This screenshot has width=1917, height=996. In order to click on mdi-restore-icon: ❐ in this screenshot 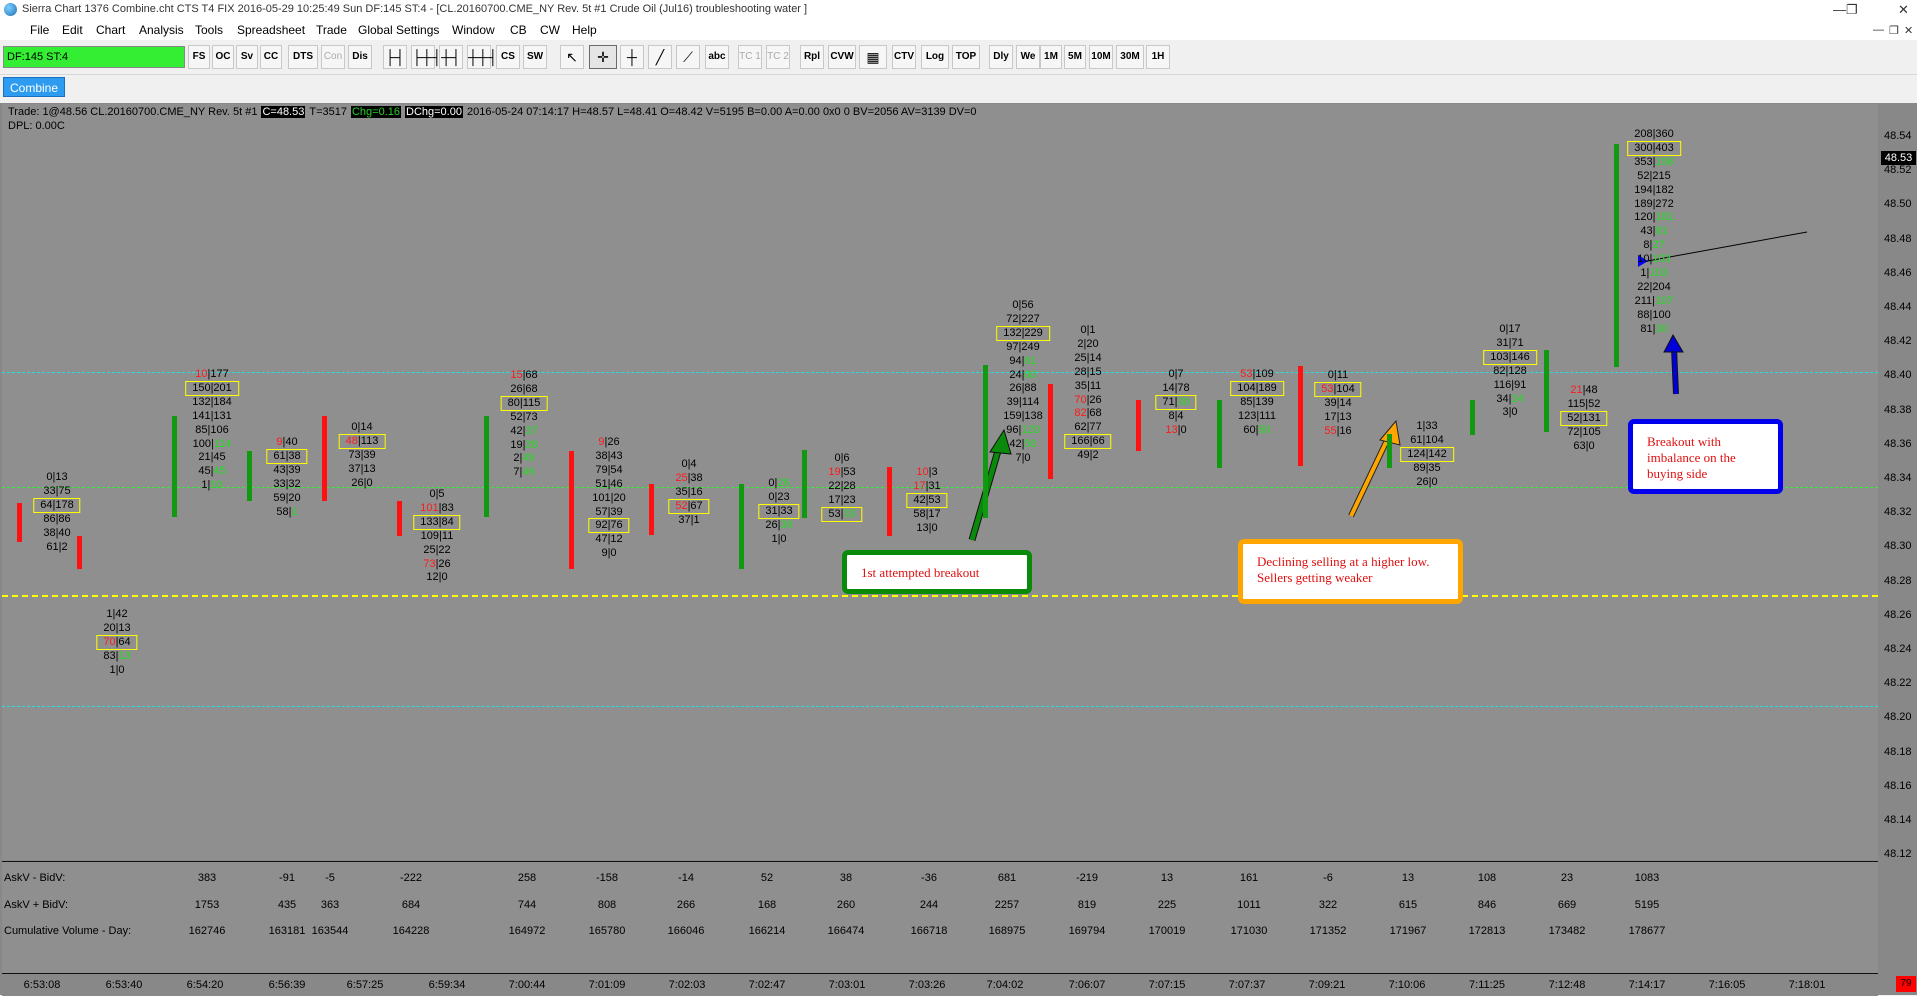, I will do `click(1894, 30)`.